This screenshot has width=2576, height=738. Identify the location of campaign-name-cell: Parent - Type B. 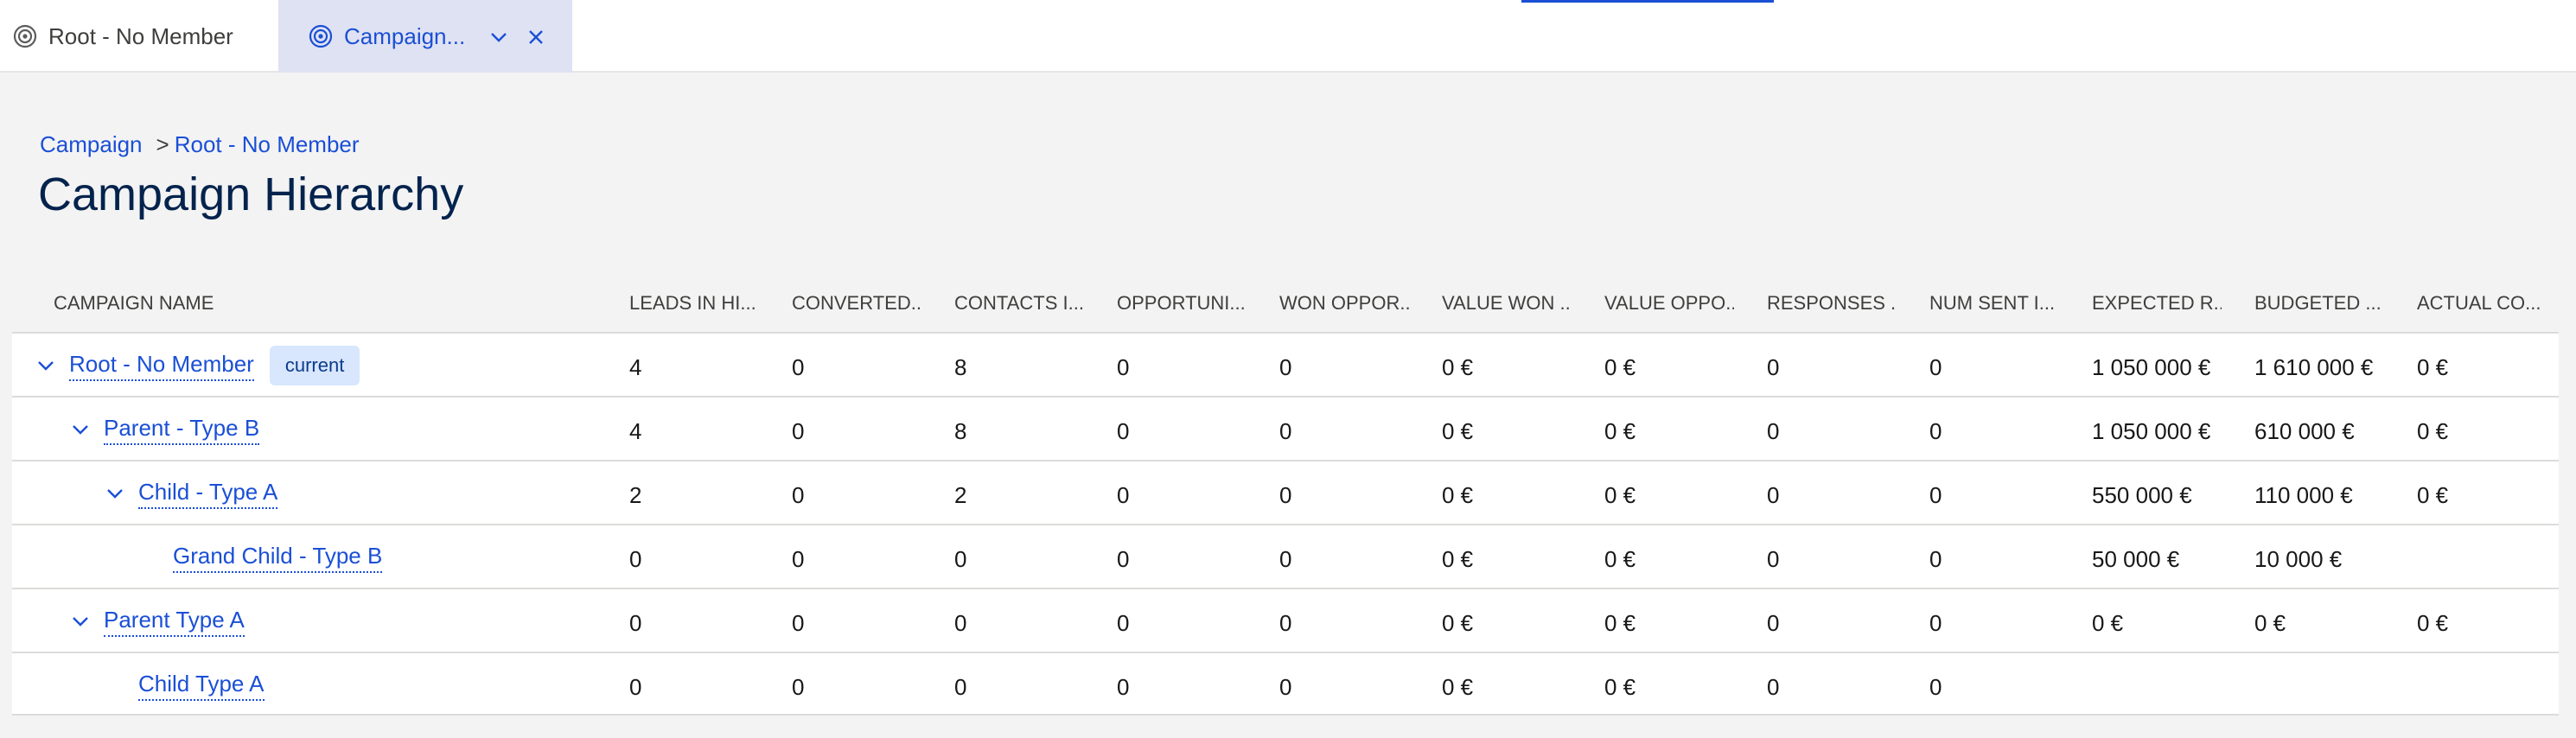
(164, 429).